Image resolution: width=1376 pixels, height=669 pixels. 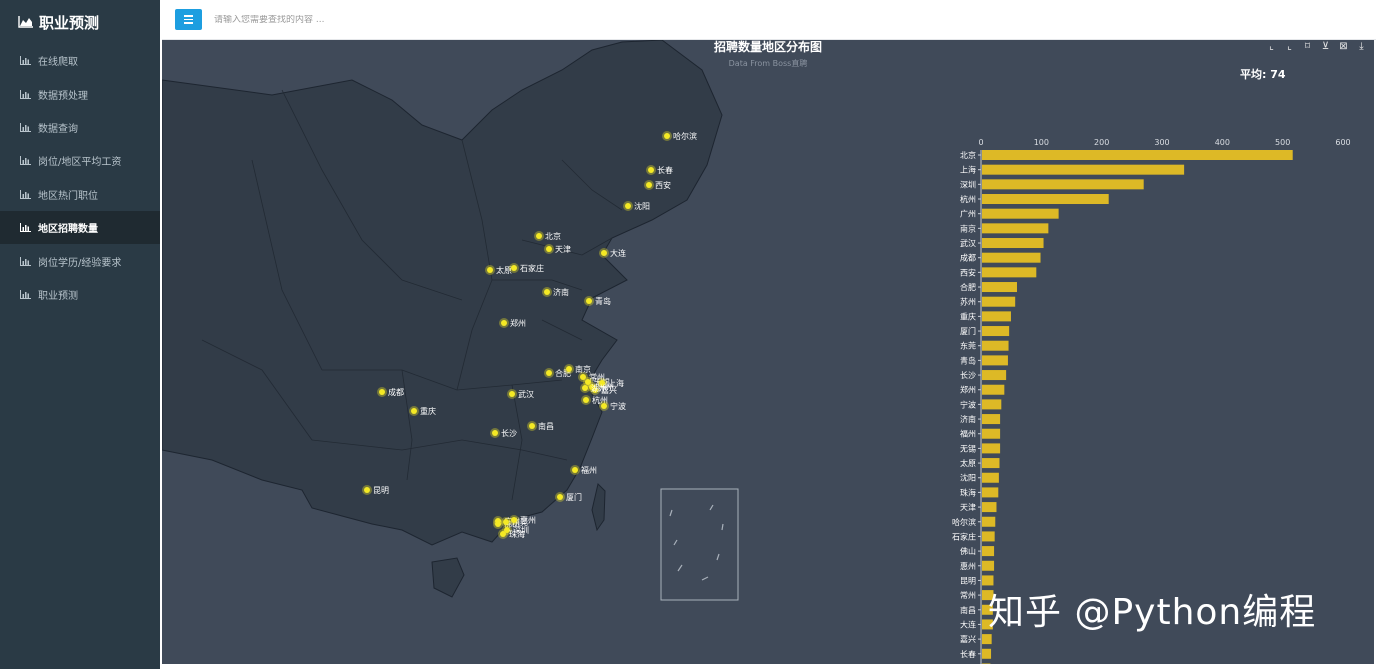 I want to click on app-brand: 职业预测, so click(x=80, y=22).